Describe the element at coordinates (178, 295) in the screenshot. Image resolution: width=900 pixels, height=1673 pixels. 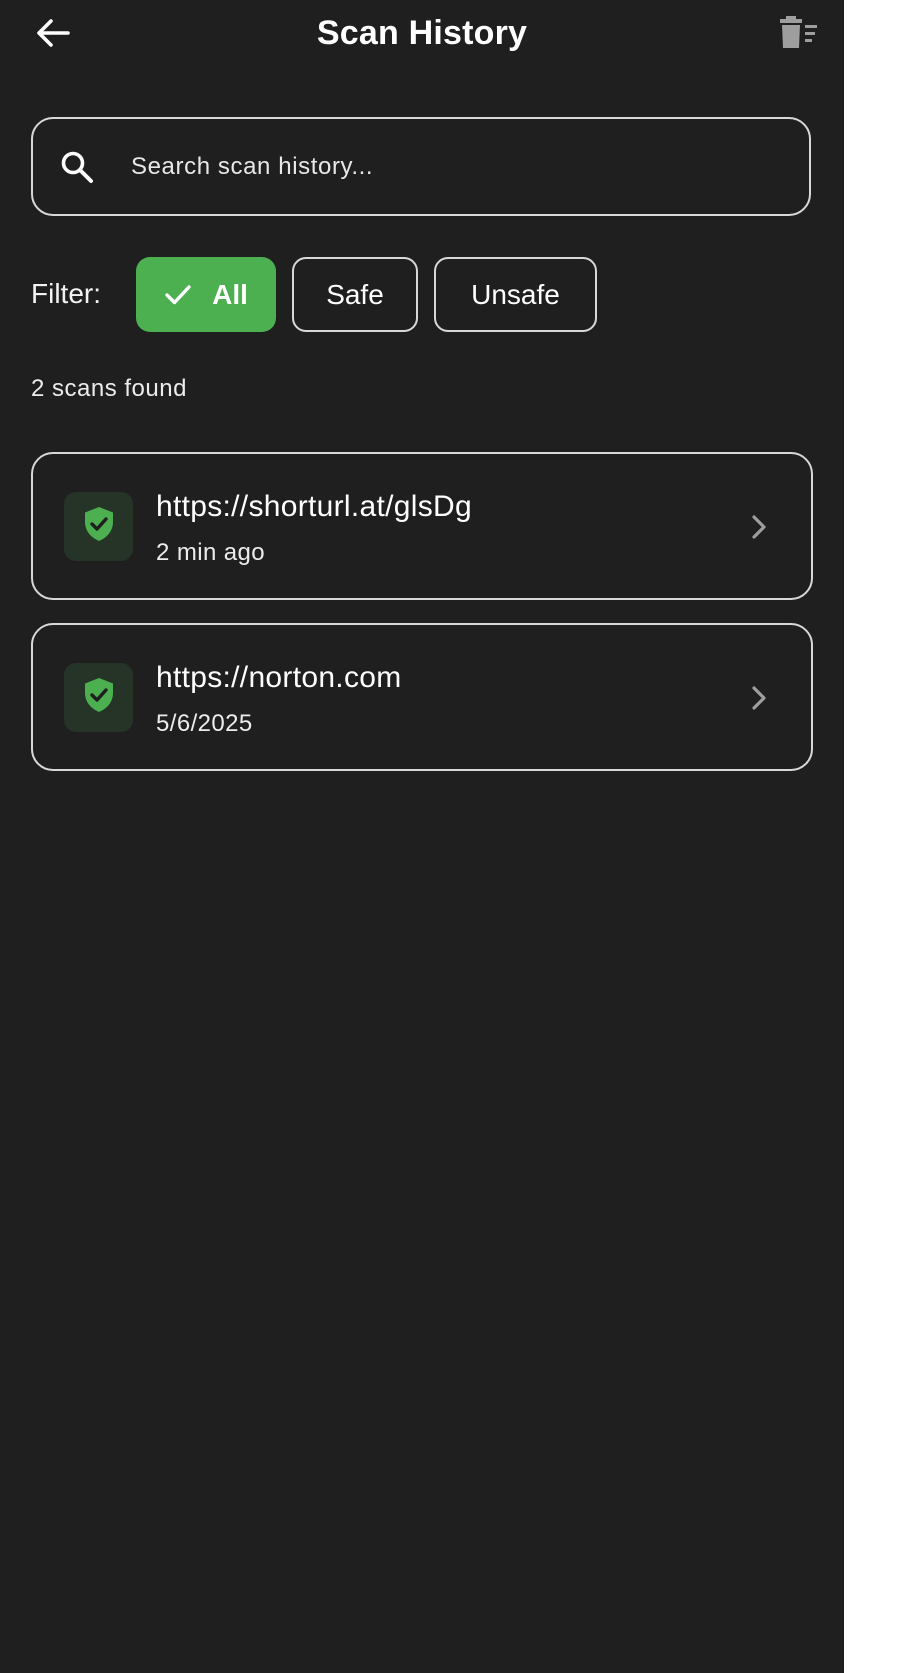
I see `checkmark-icon` at that location.